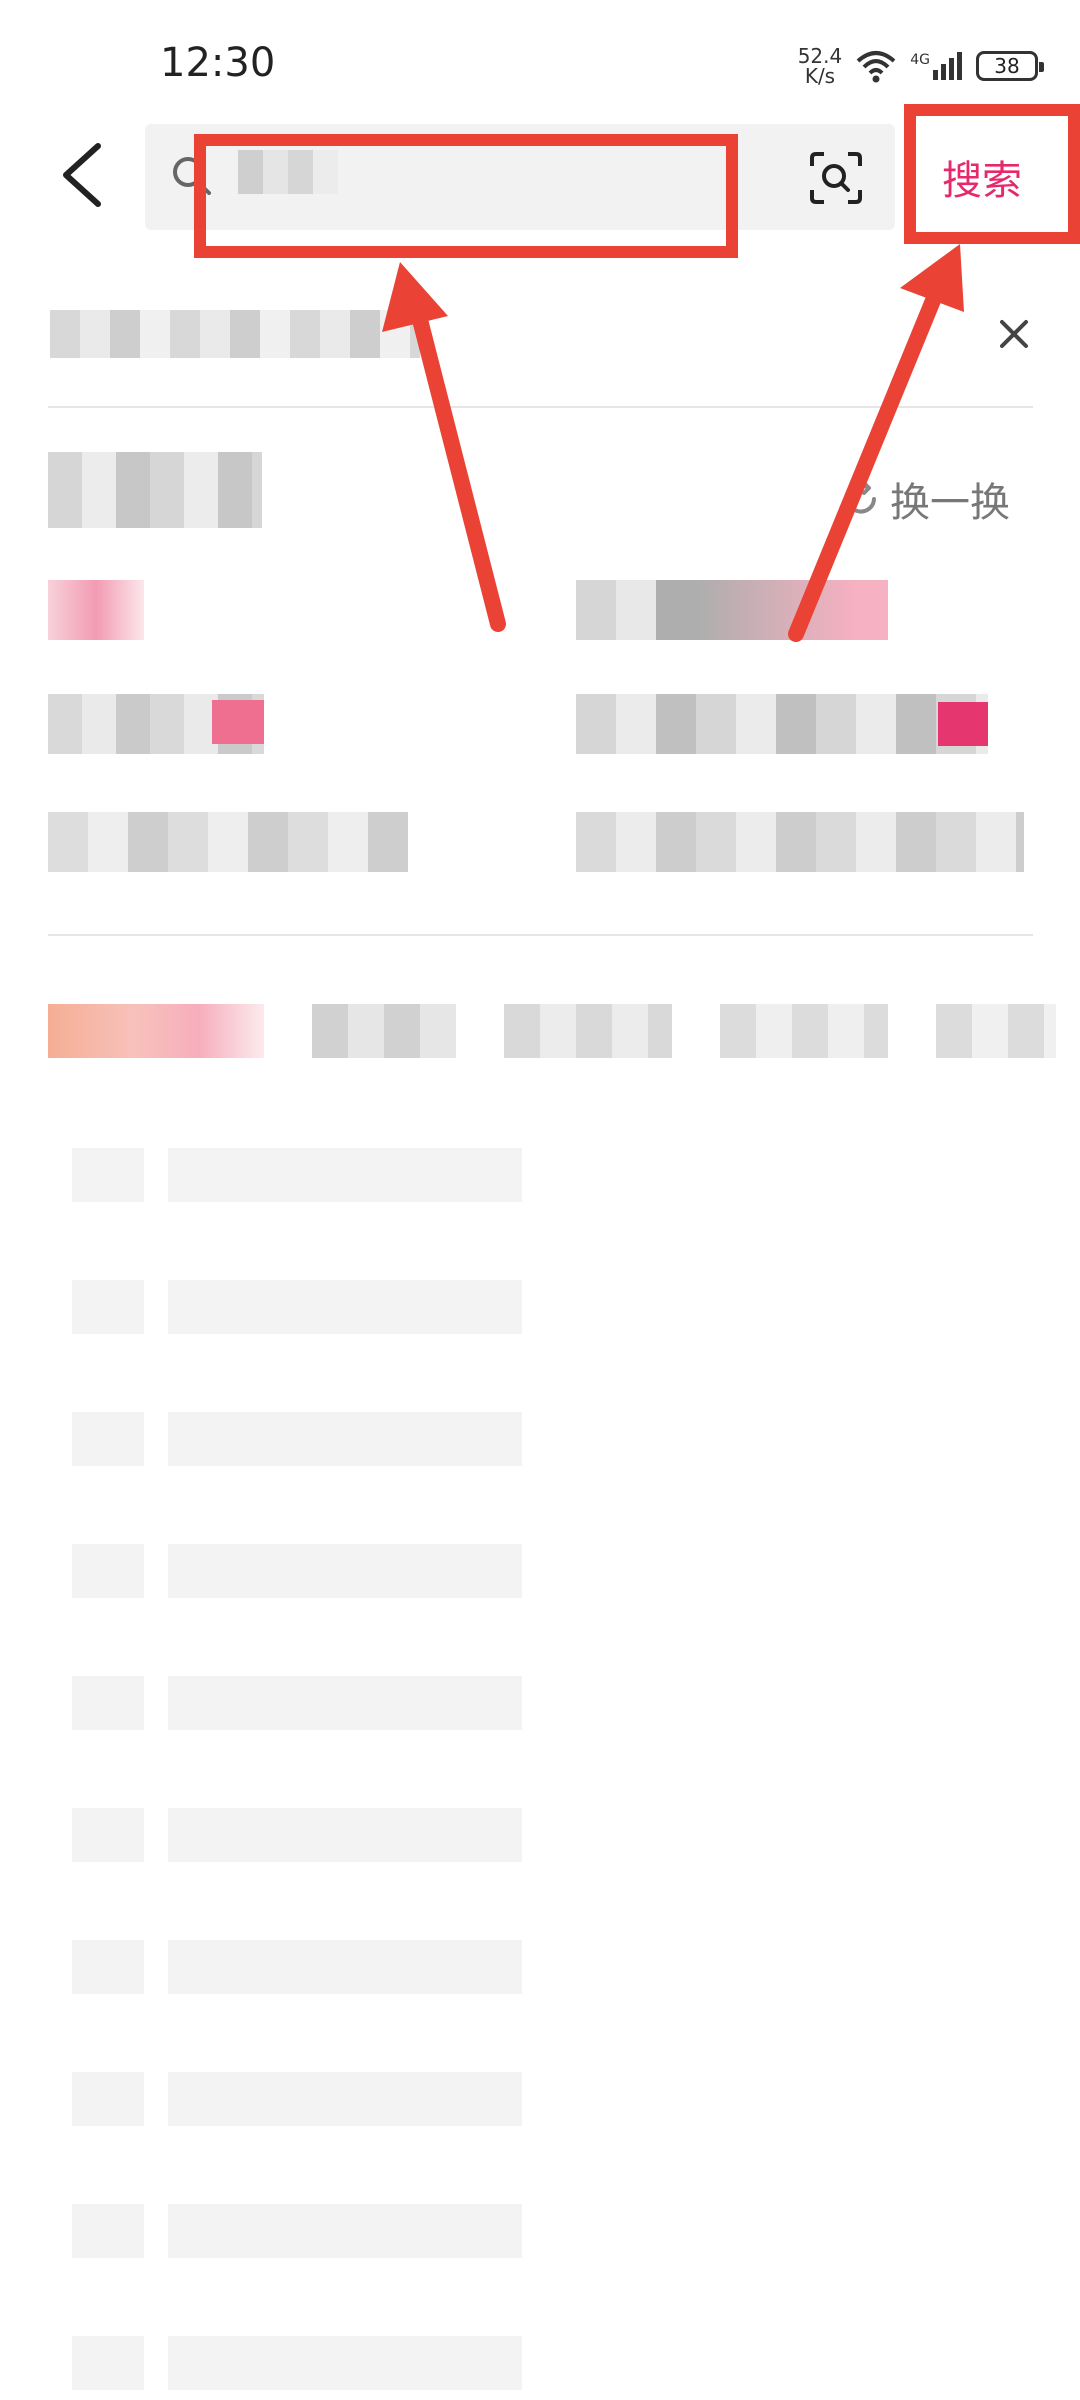  I want to click on annotation-arrows, so click(673, 443).